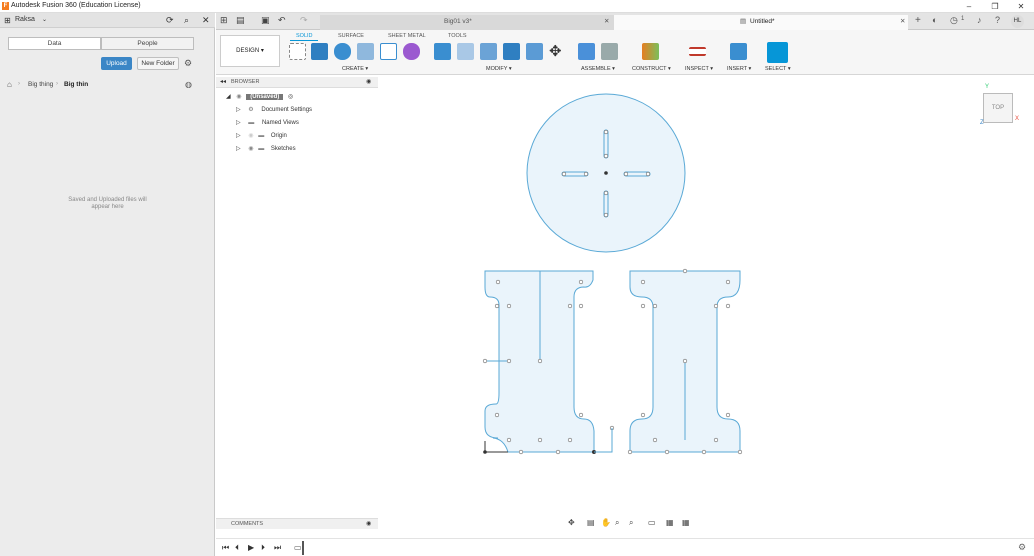  I want to click on sketch-feature-icon: ▭, so click(298, 547).